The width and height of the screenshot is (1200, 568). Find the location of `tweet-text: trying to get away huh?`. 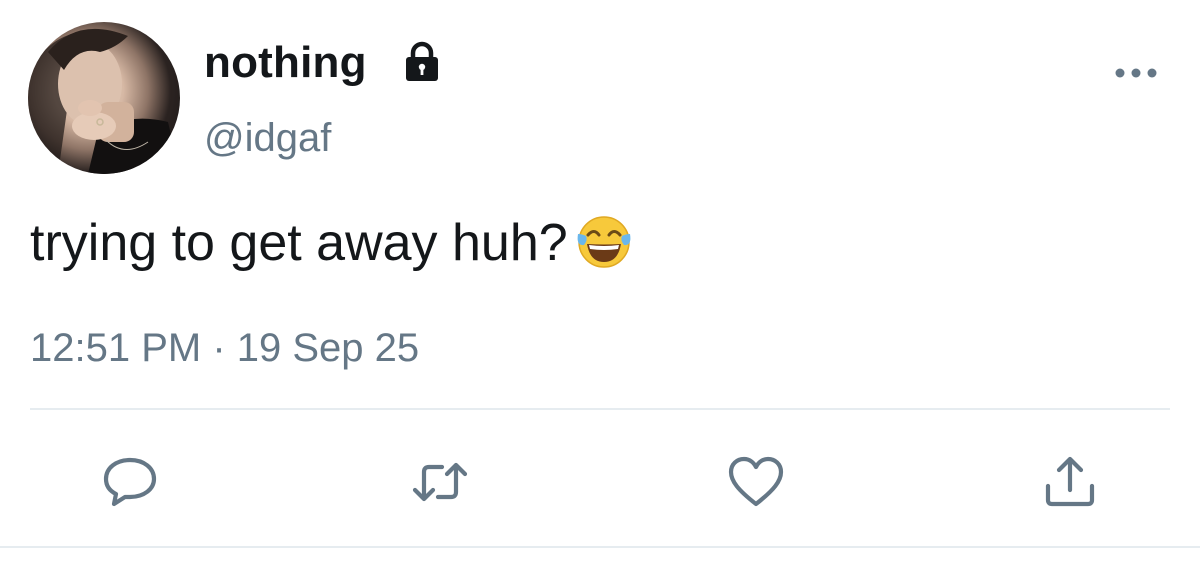

tweet-text: trying to get away huh? is located at coordinates (332, 243).